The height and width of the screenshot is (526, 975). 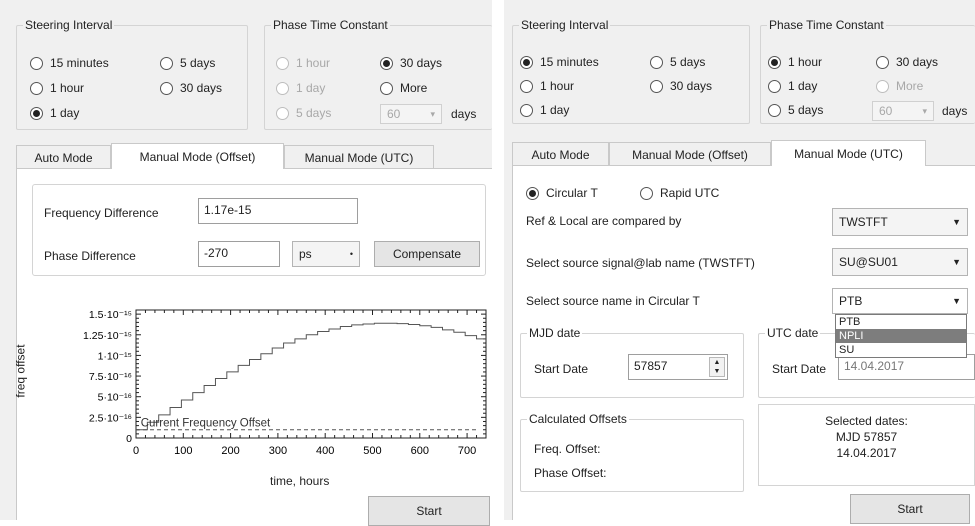 I want to click on phase-difference-label: Phase Difference, so click(x=90, y=256).